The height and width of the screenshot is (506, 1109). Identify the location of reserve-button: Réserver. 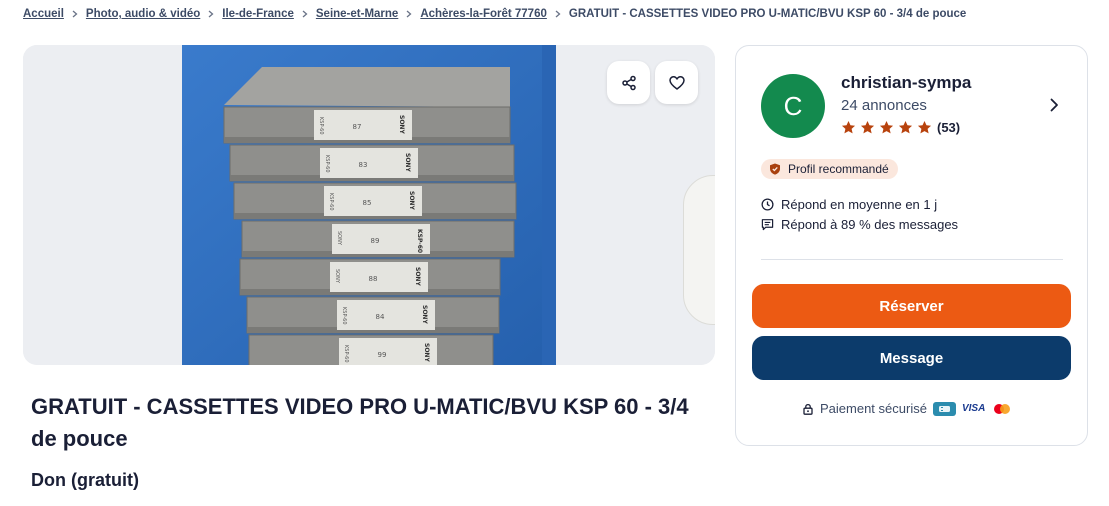
(911, 306).